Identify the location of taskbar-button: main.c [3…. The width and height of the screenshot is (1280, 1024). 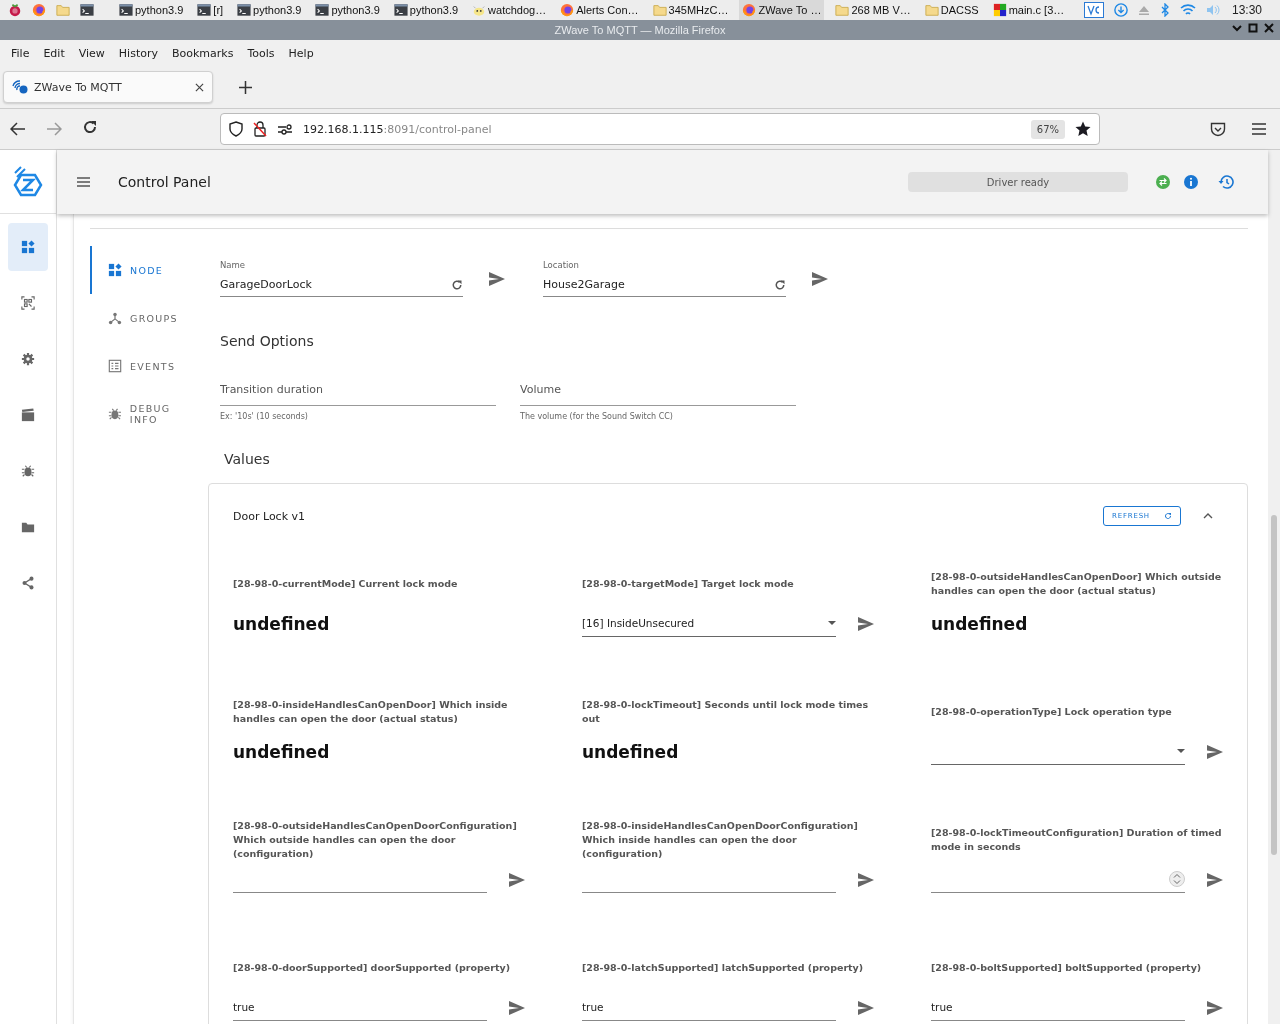
(1028, 10).